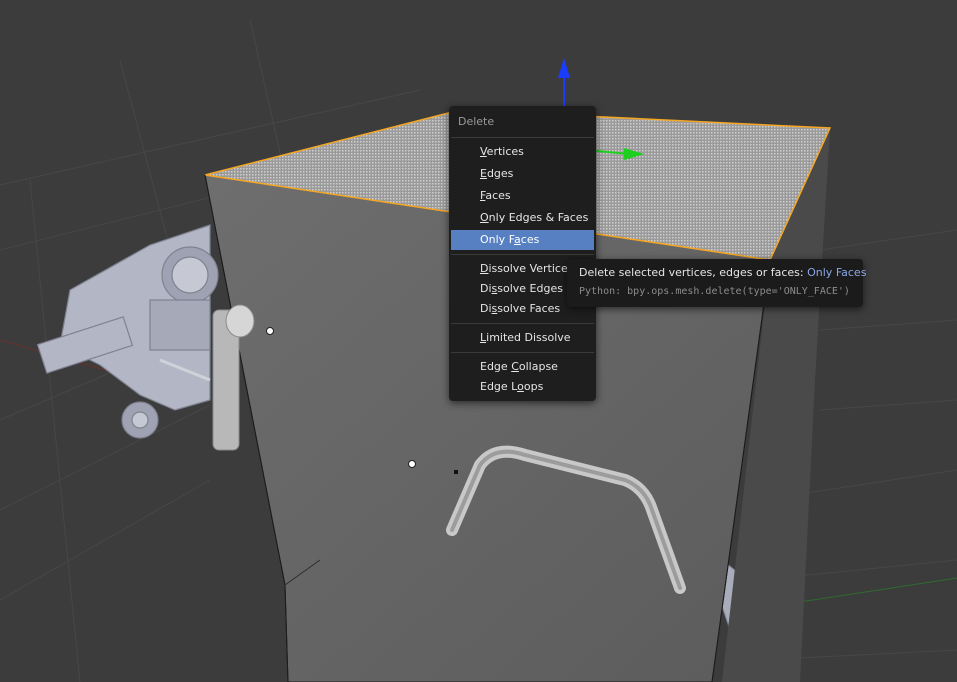 This screenshot has height=682, width=957. Describe the element at coordinates (538, 366) in the screenshot. I see `label-post: ollapse` at that location.